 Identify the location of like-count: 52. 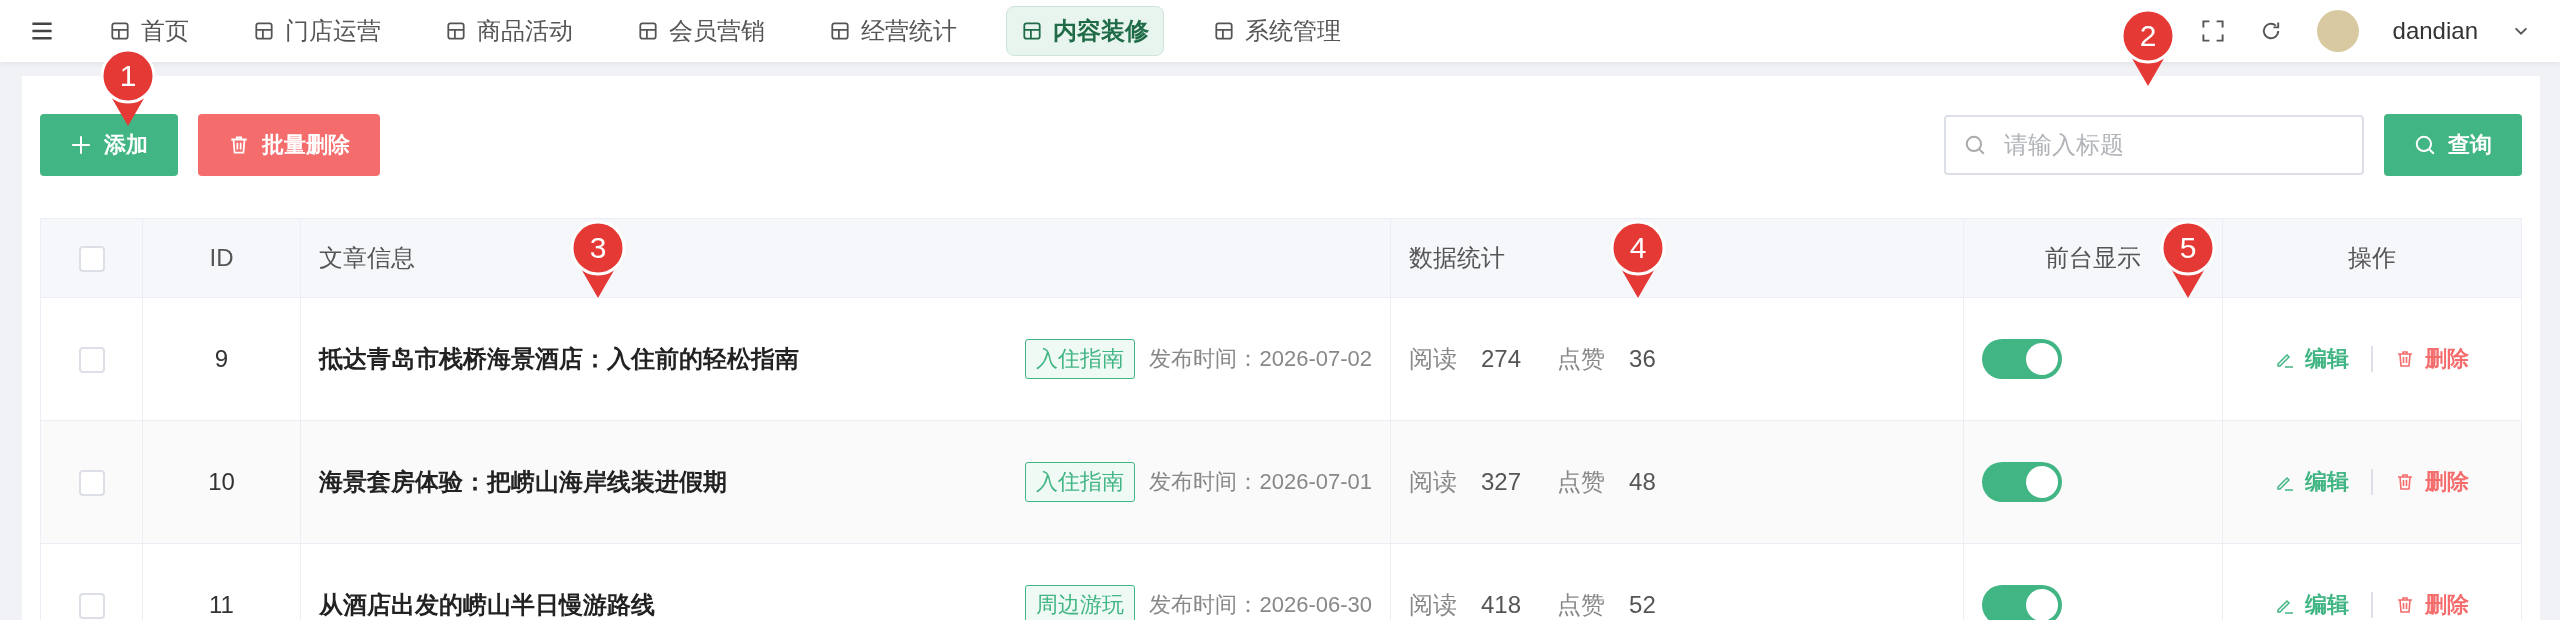
(1642, 605).